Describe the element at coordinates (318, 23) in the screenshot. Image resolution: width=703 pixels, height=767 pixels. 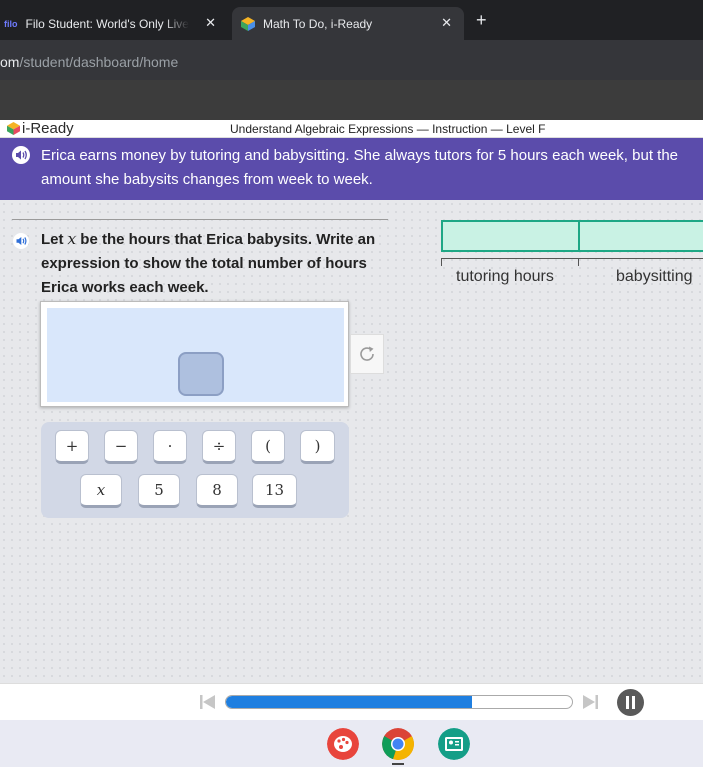
I see `tab-title: Math To Do, i-Ready` at that location.